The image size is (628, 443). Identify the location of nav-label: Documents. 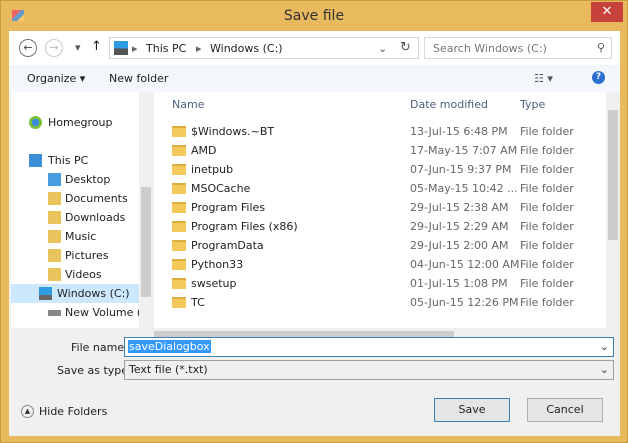
(96, 198).